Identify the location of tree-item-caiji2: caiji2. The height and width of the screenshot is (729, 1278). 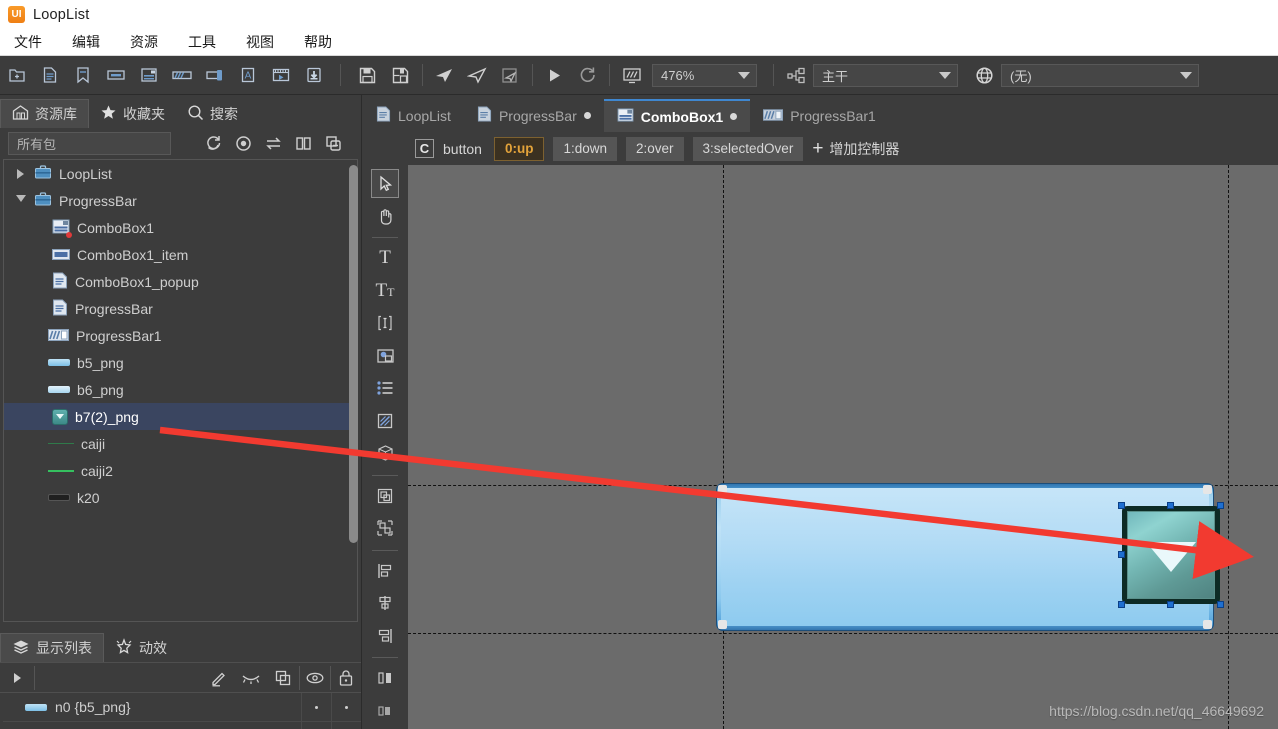
(180, 470).